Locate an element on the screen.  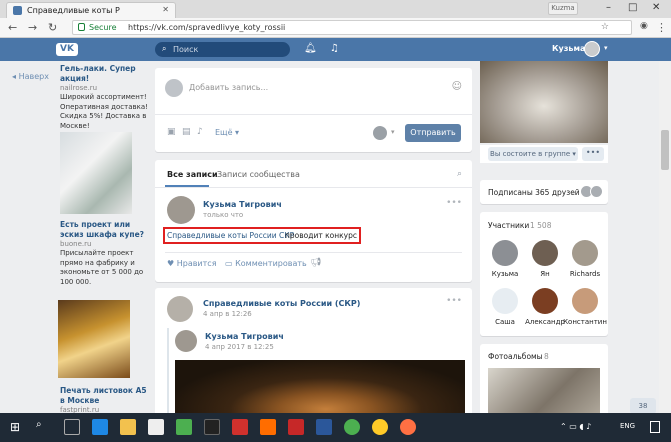
scroll-up-counter: 38 is located at coordinates (643, 406).